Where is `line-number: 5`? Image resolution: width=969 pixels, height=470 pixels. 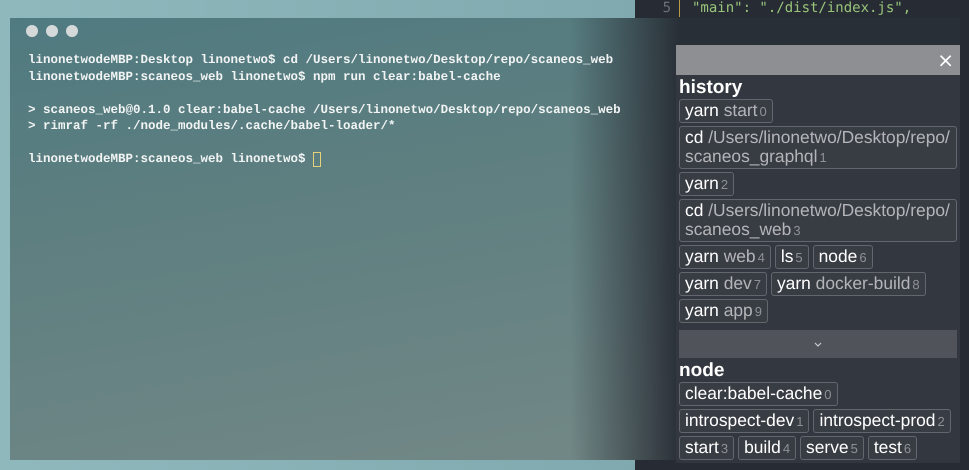
line-number: 5 is located at coordinates (657, 8).